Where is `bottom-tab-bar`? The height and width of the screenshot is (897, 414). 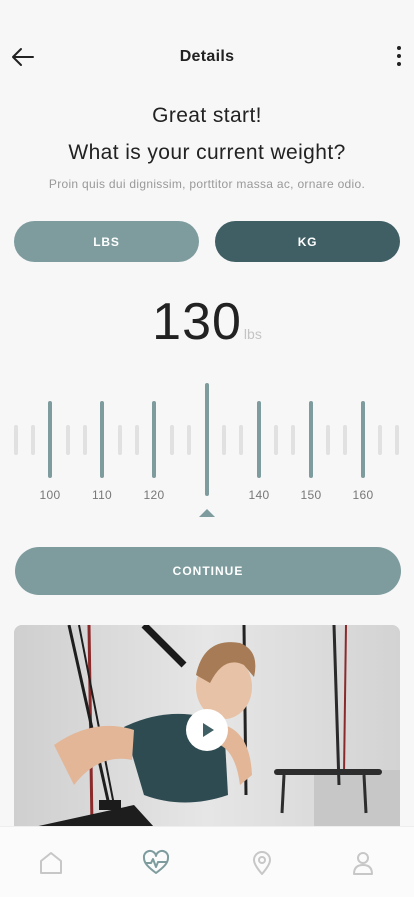
bottom-tab-bar is located at coordinates (207, 861).